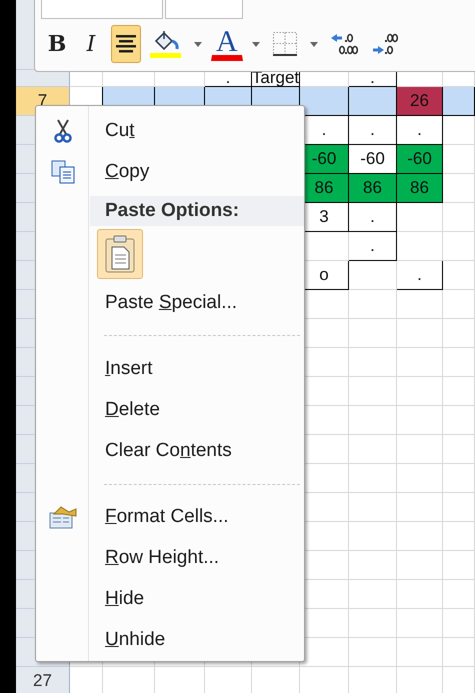 The height and width of the screenshot is (693, 475). What do you see at coordinates (204, 9) in the screenshot?
I see `font-size-field` at bounding box center [204, 9].